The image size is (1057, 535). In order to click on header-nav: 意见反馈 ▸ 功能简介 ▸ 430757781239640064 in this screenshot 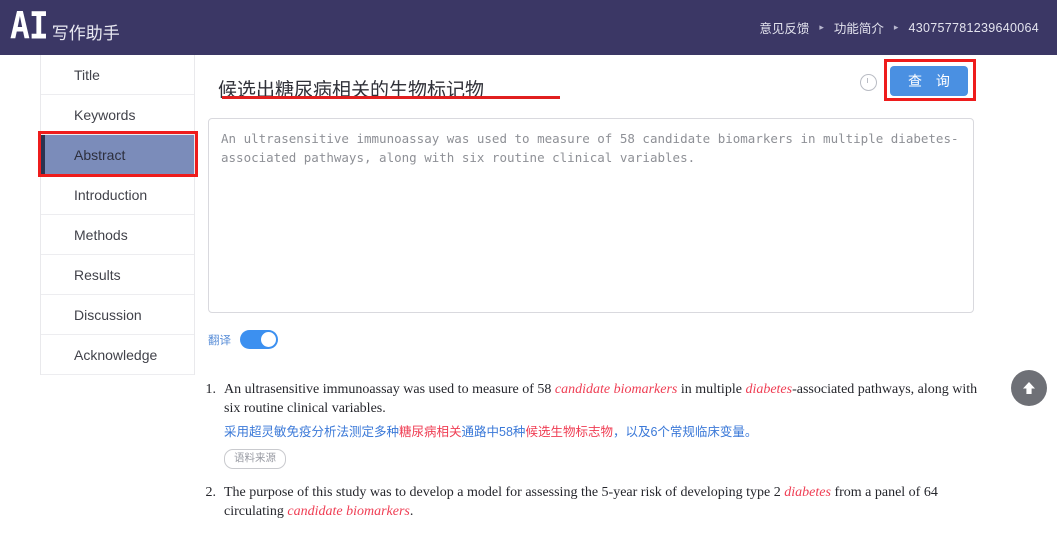, I will do `click(908, 27)`.